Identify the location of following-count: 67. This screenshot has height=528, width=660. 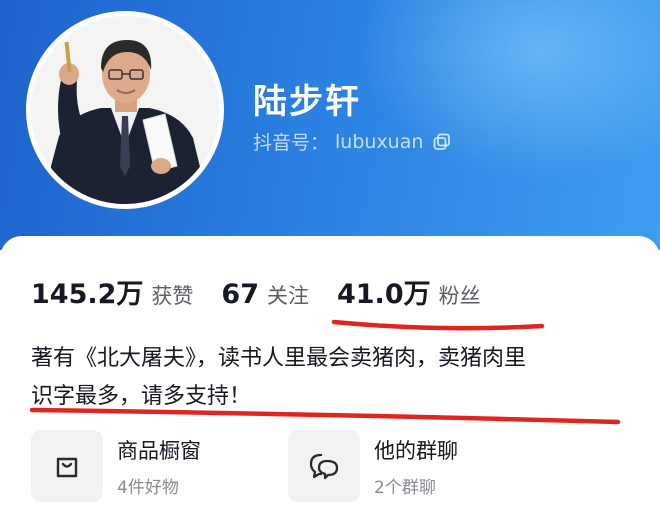
(240, 294).